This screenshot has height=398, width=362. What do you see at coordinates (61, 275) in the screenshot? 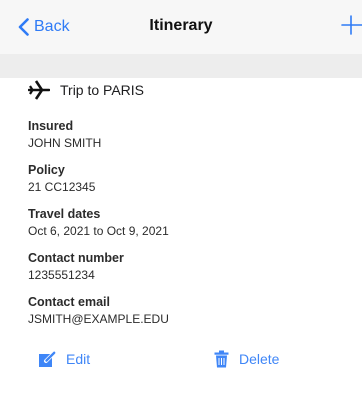
I see `field-value: 1235551234` at bounding box center [61, 275].